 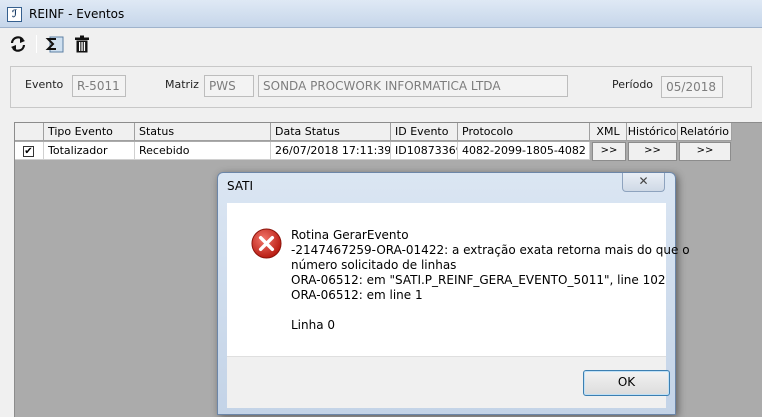 I want to click on sum-icon, so click(x=54, y=44).